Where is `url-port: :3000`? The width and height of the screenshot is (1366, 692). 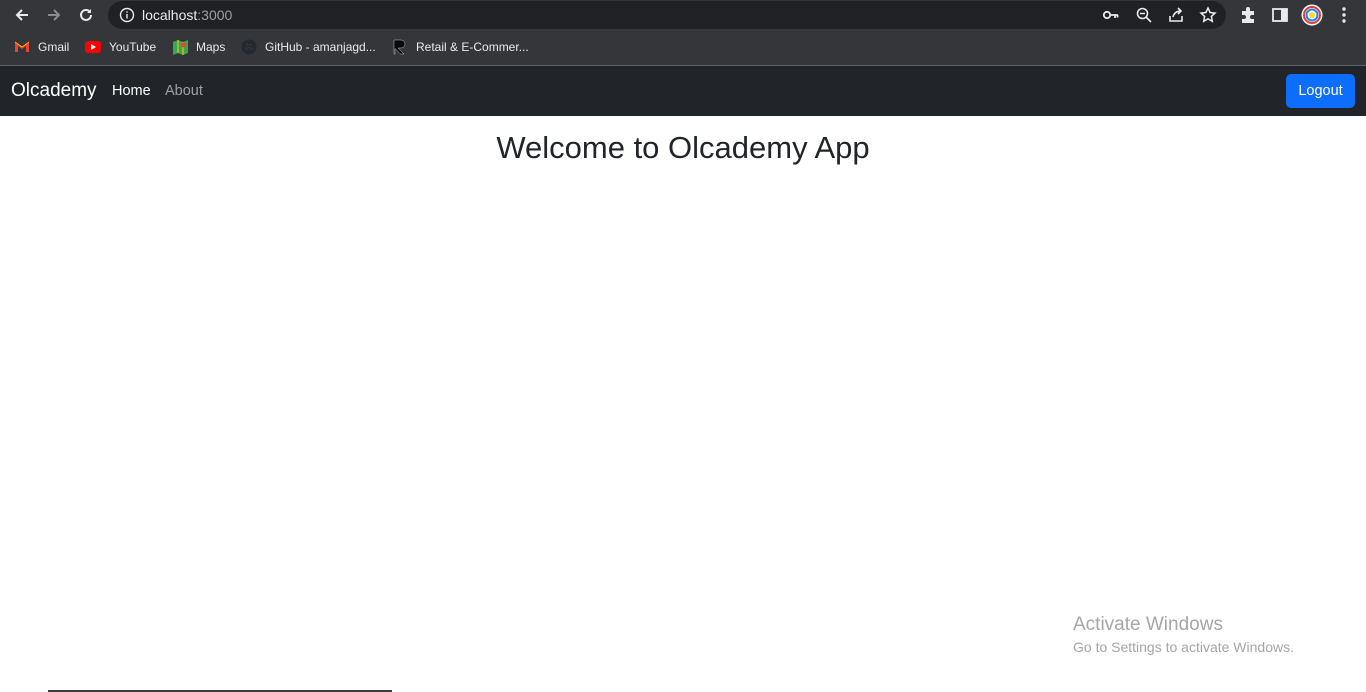
url-port: :3000 is located at coordinates (215, 15).